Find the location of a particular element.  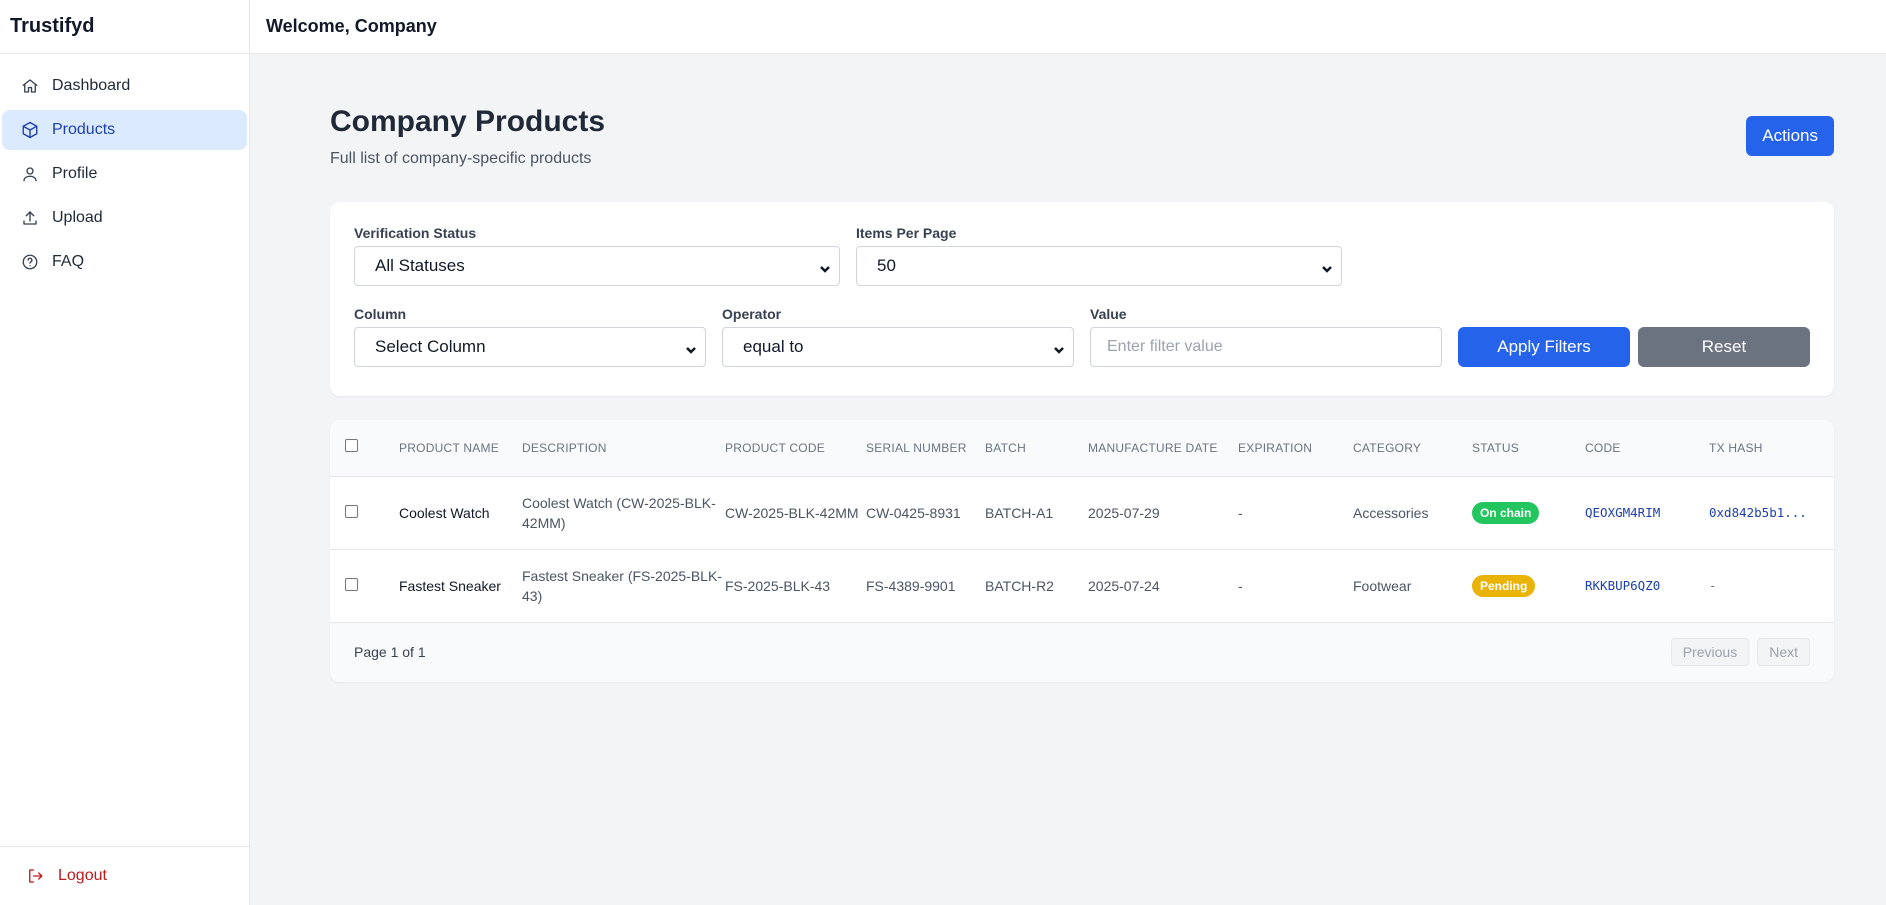

next-page-button: Next is located at coordinates (1783, 652).